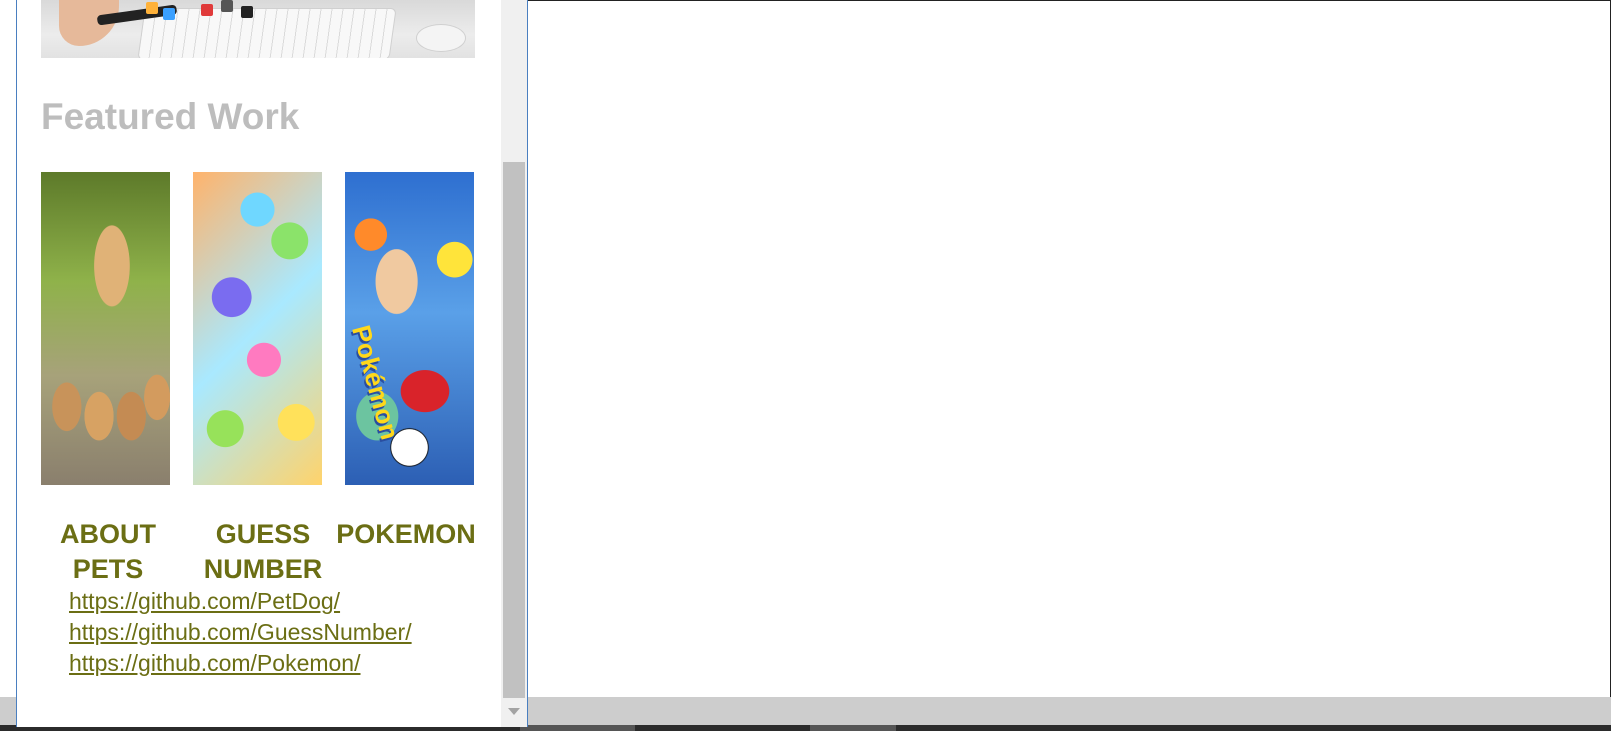 The height and width of the screenshot is (731, 1611). Describe the element at coordinates (267, 33) in the screenshot. I see `keyboard-illustration` at that location.